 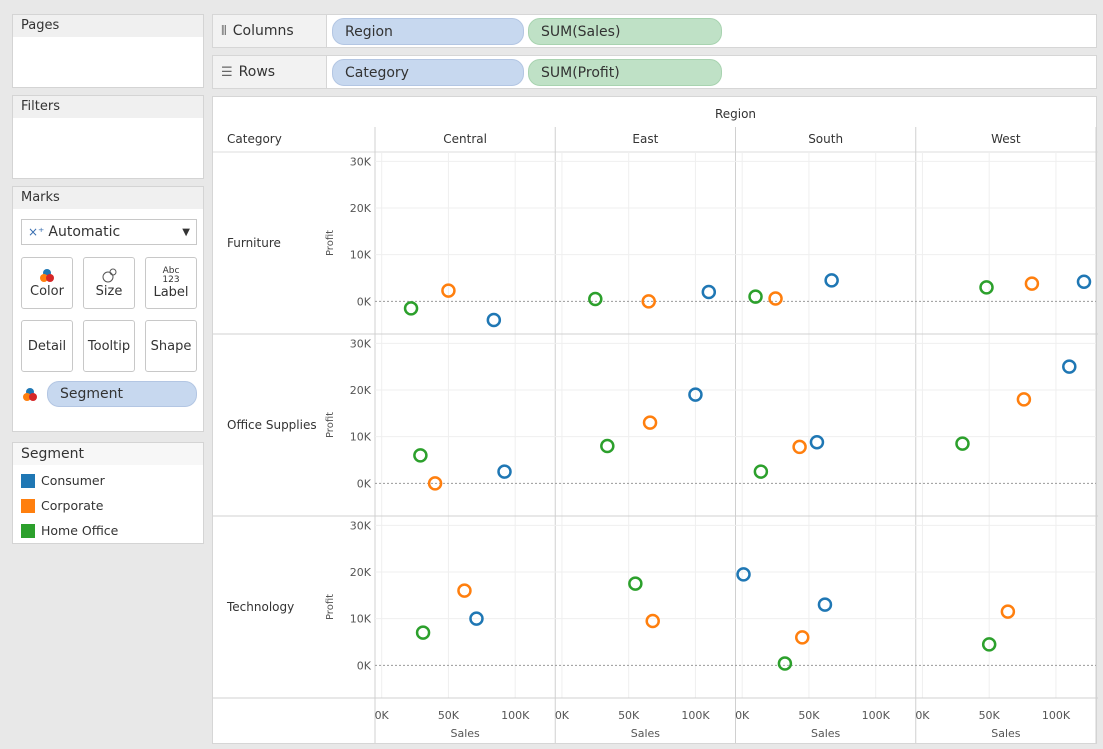 What do you see at coordinates (108, 198) in the screenshot?
I see `marks-title: Marks` at bounding box center [108, 198].